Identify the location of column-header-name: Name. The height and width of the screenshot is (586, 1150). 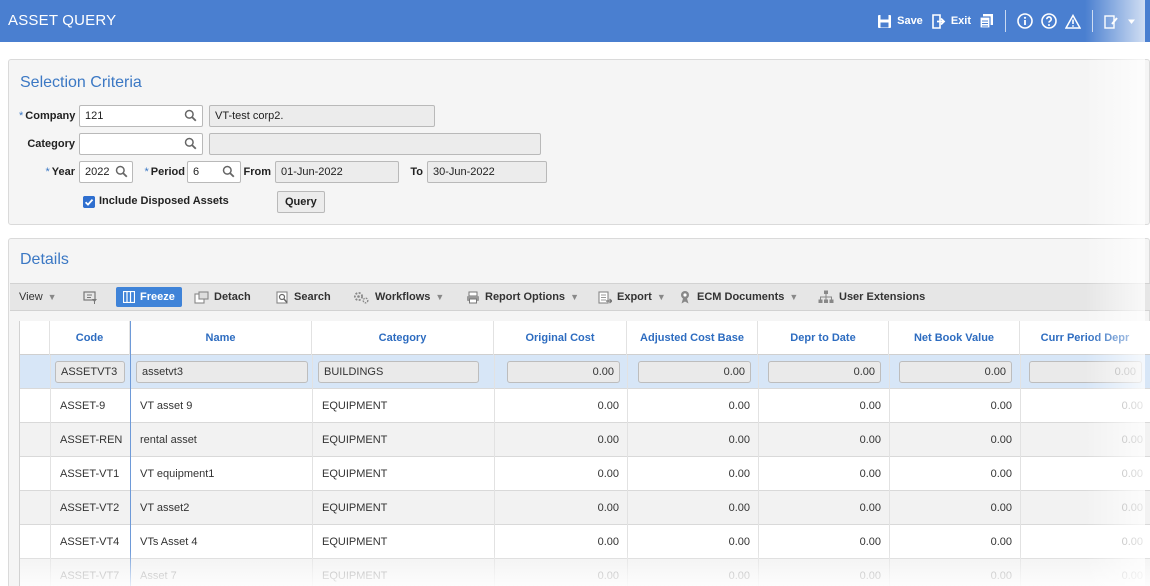
(221, 338).